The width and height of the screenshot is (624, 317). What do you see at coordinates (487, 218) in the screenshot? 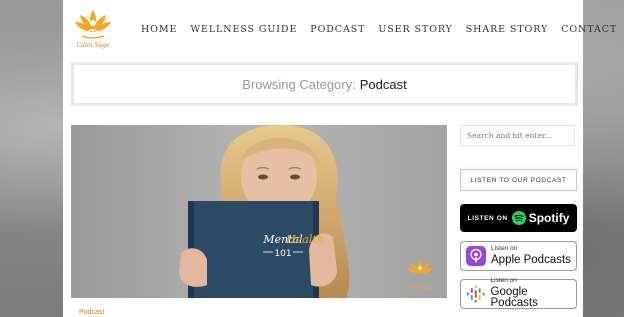
I see `spotify-prefix: LISTEN ON` at bounding box center [487, 218].